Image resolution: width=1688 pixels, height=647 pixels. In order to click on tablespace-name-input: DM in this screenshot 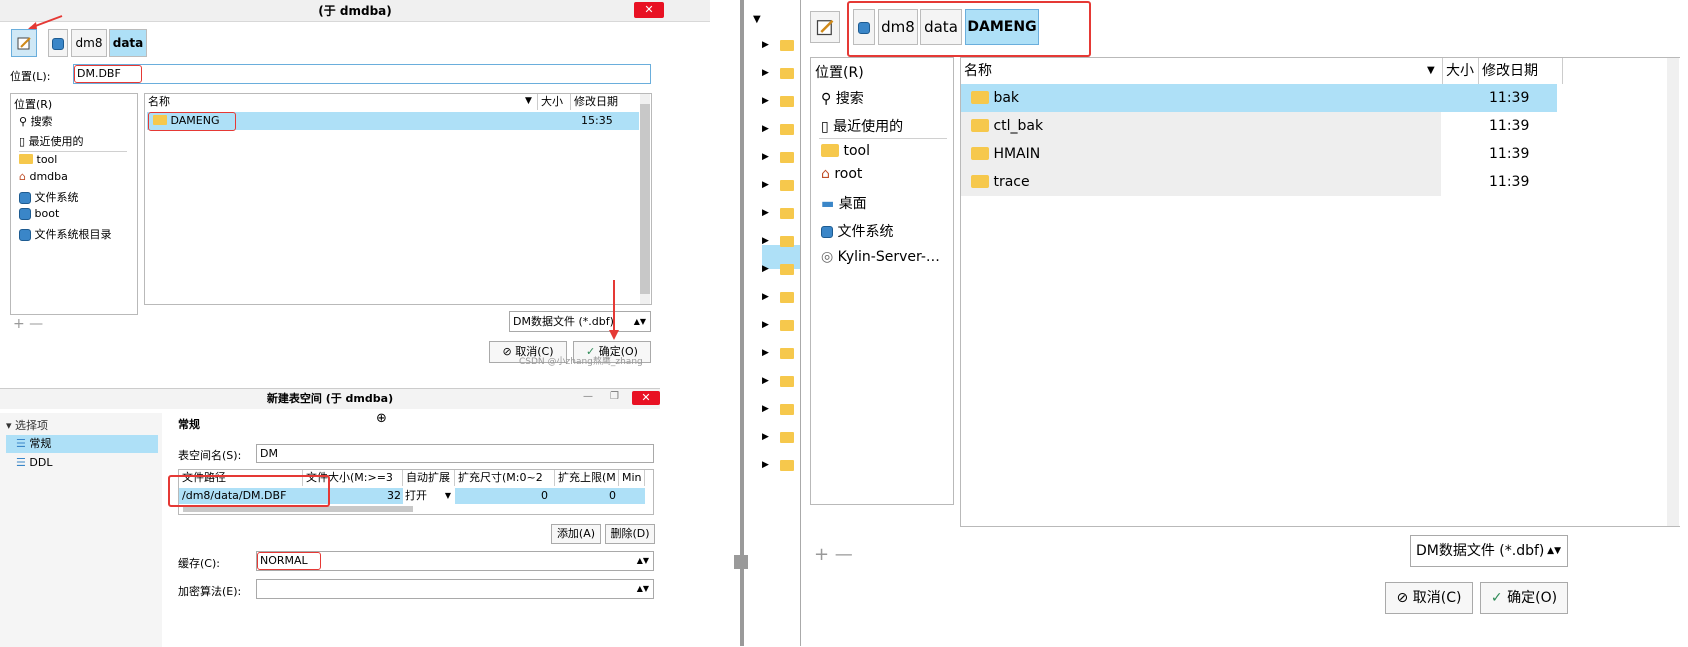, I will do `click(455, 453)`.